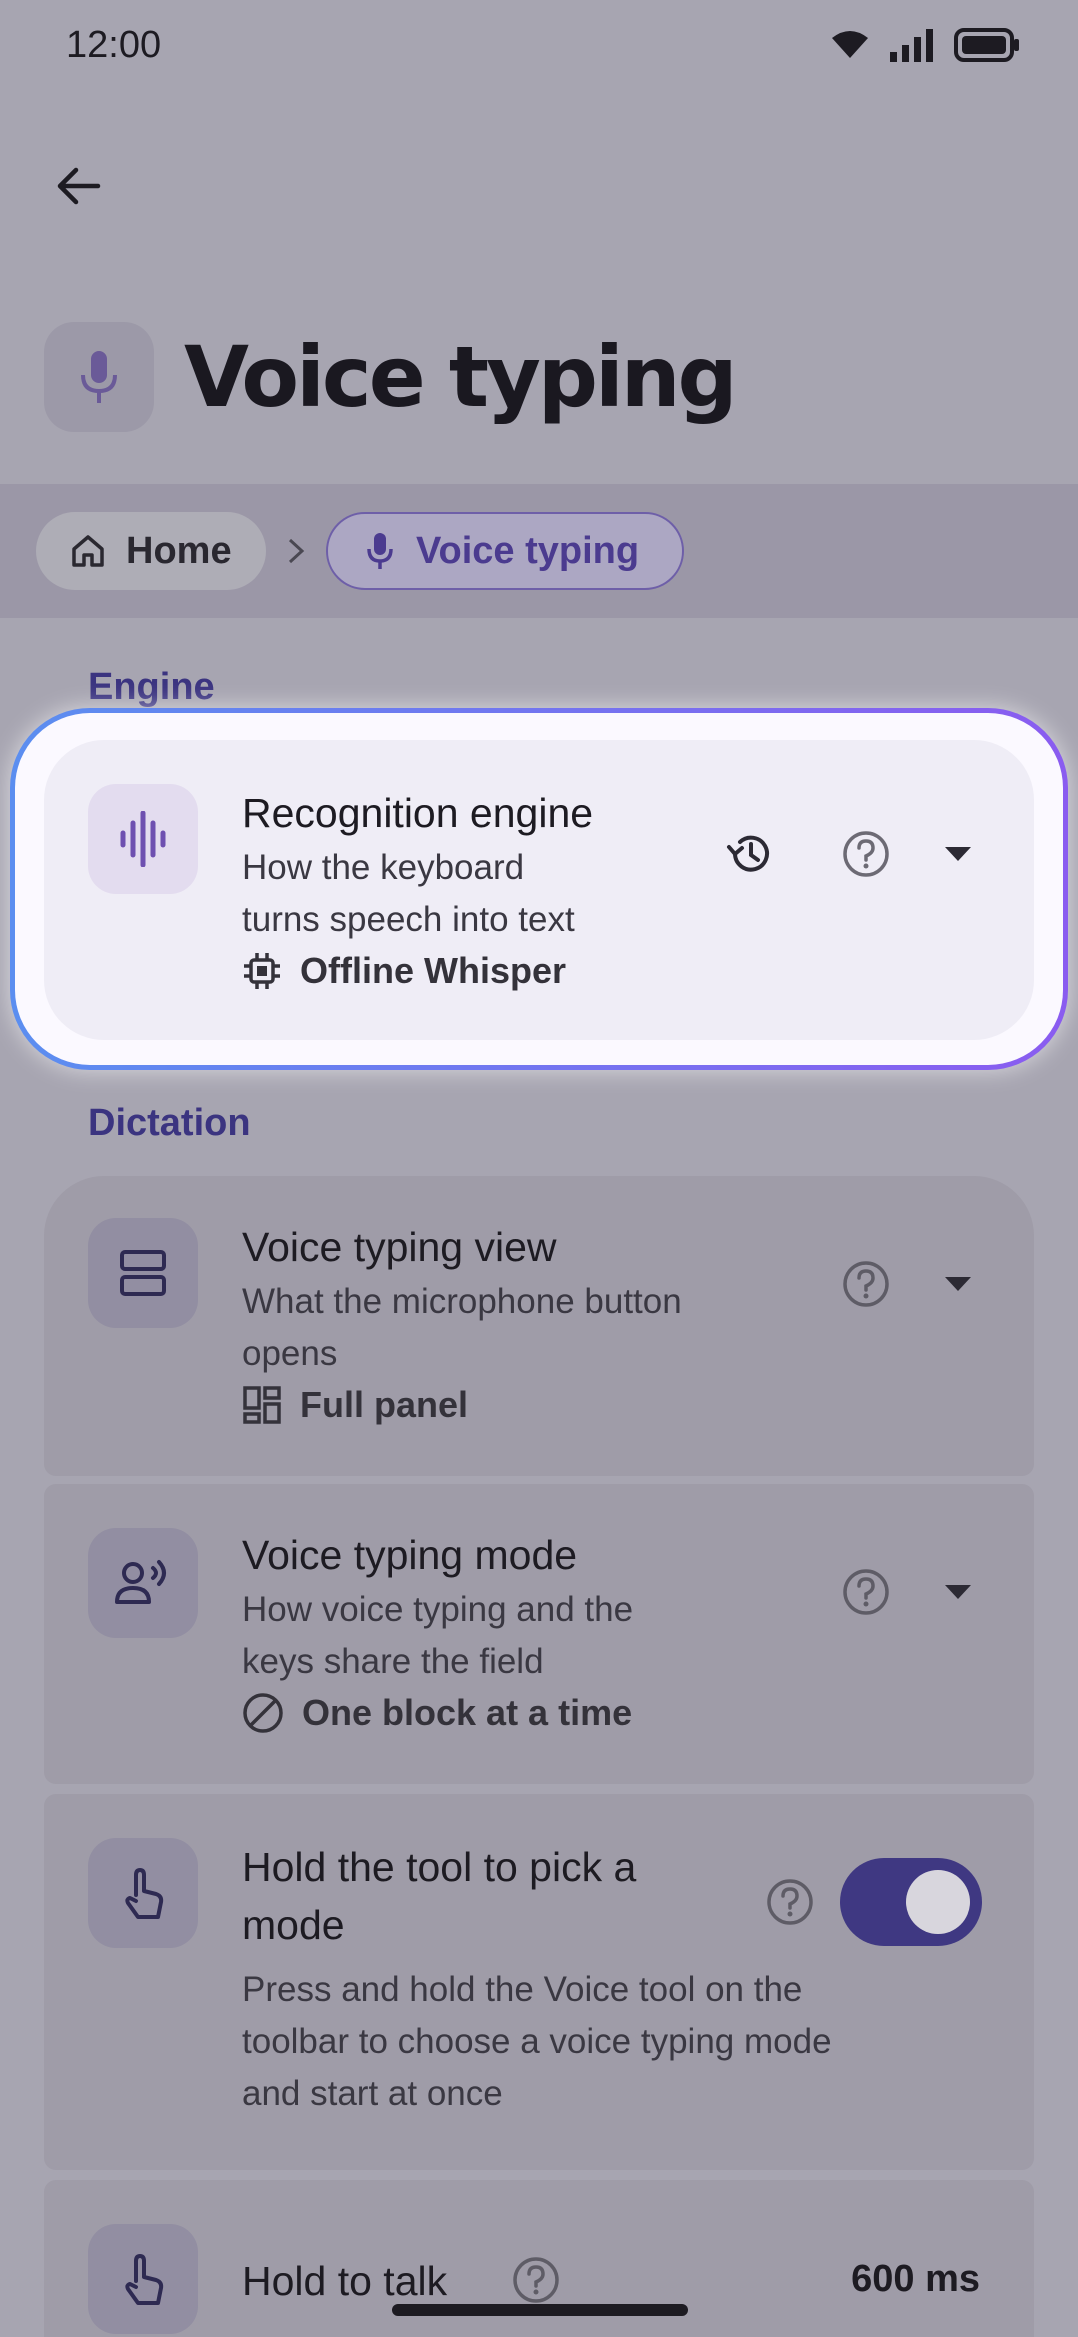 Image resolution: width=1078 pixels, height=2337 pixels. Describe the element at coordinates (462, 1301) in the screenshot. I see `voice-typing-view-subtitle-1: What the microphone button` at that location.